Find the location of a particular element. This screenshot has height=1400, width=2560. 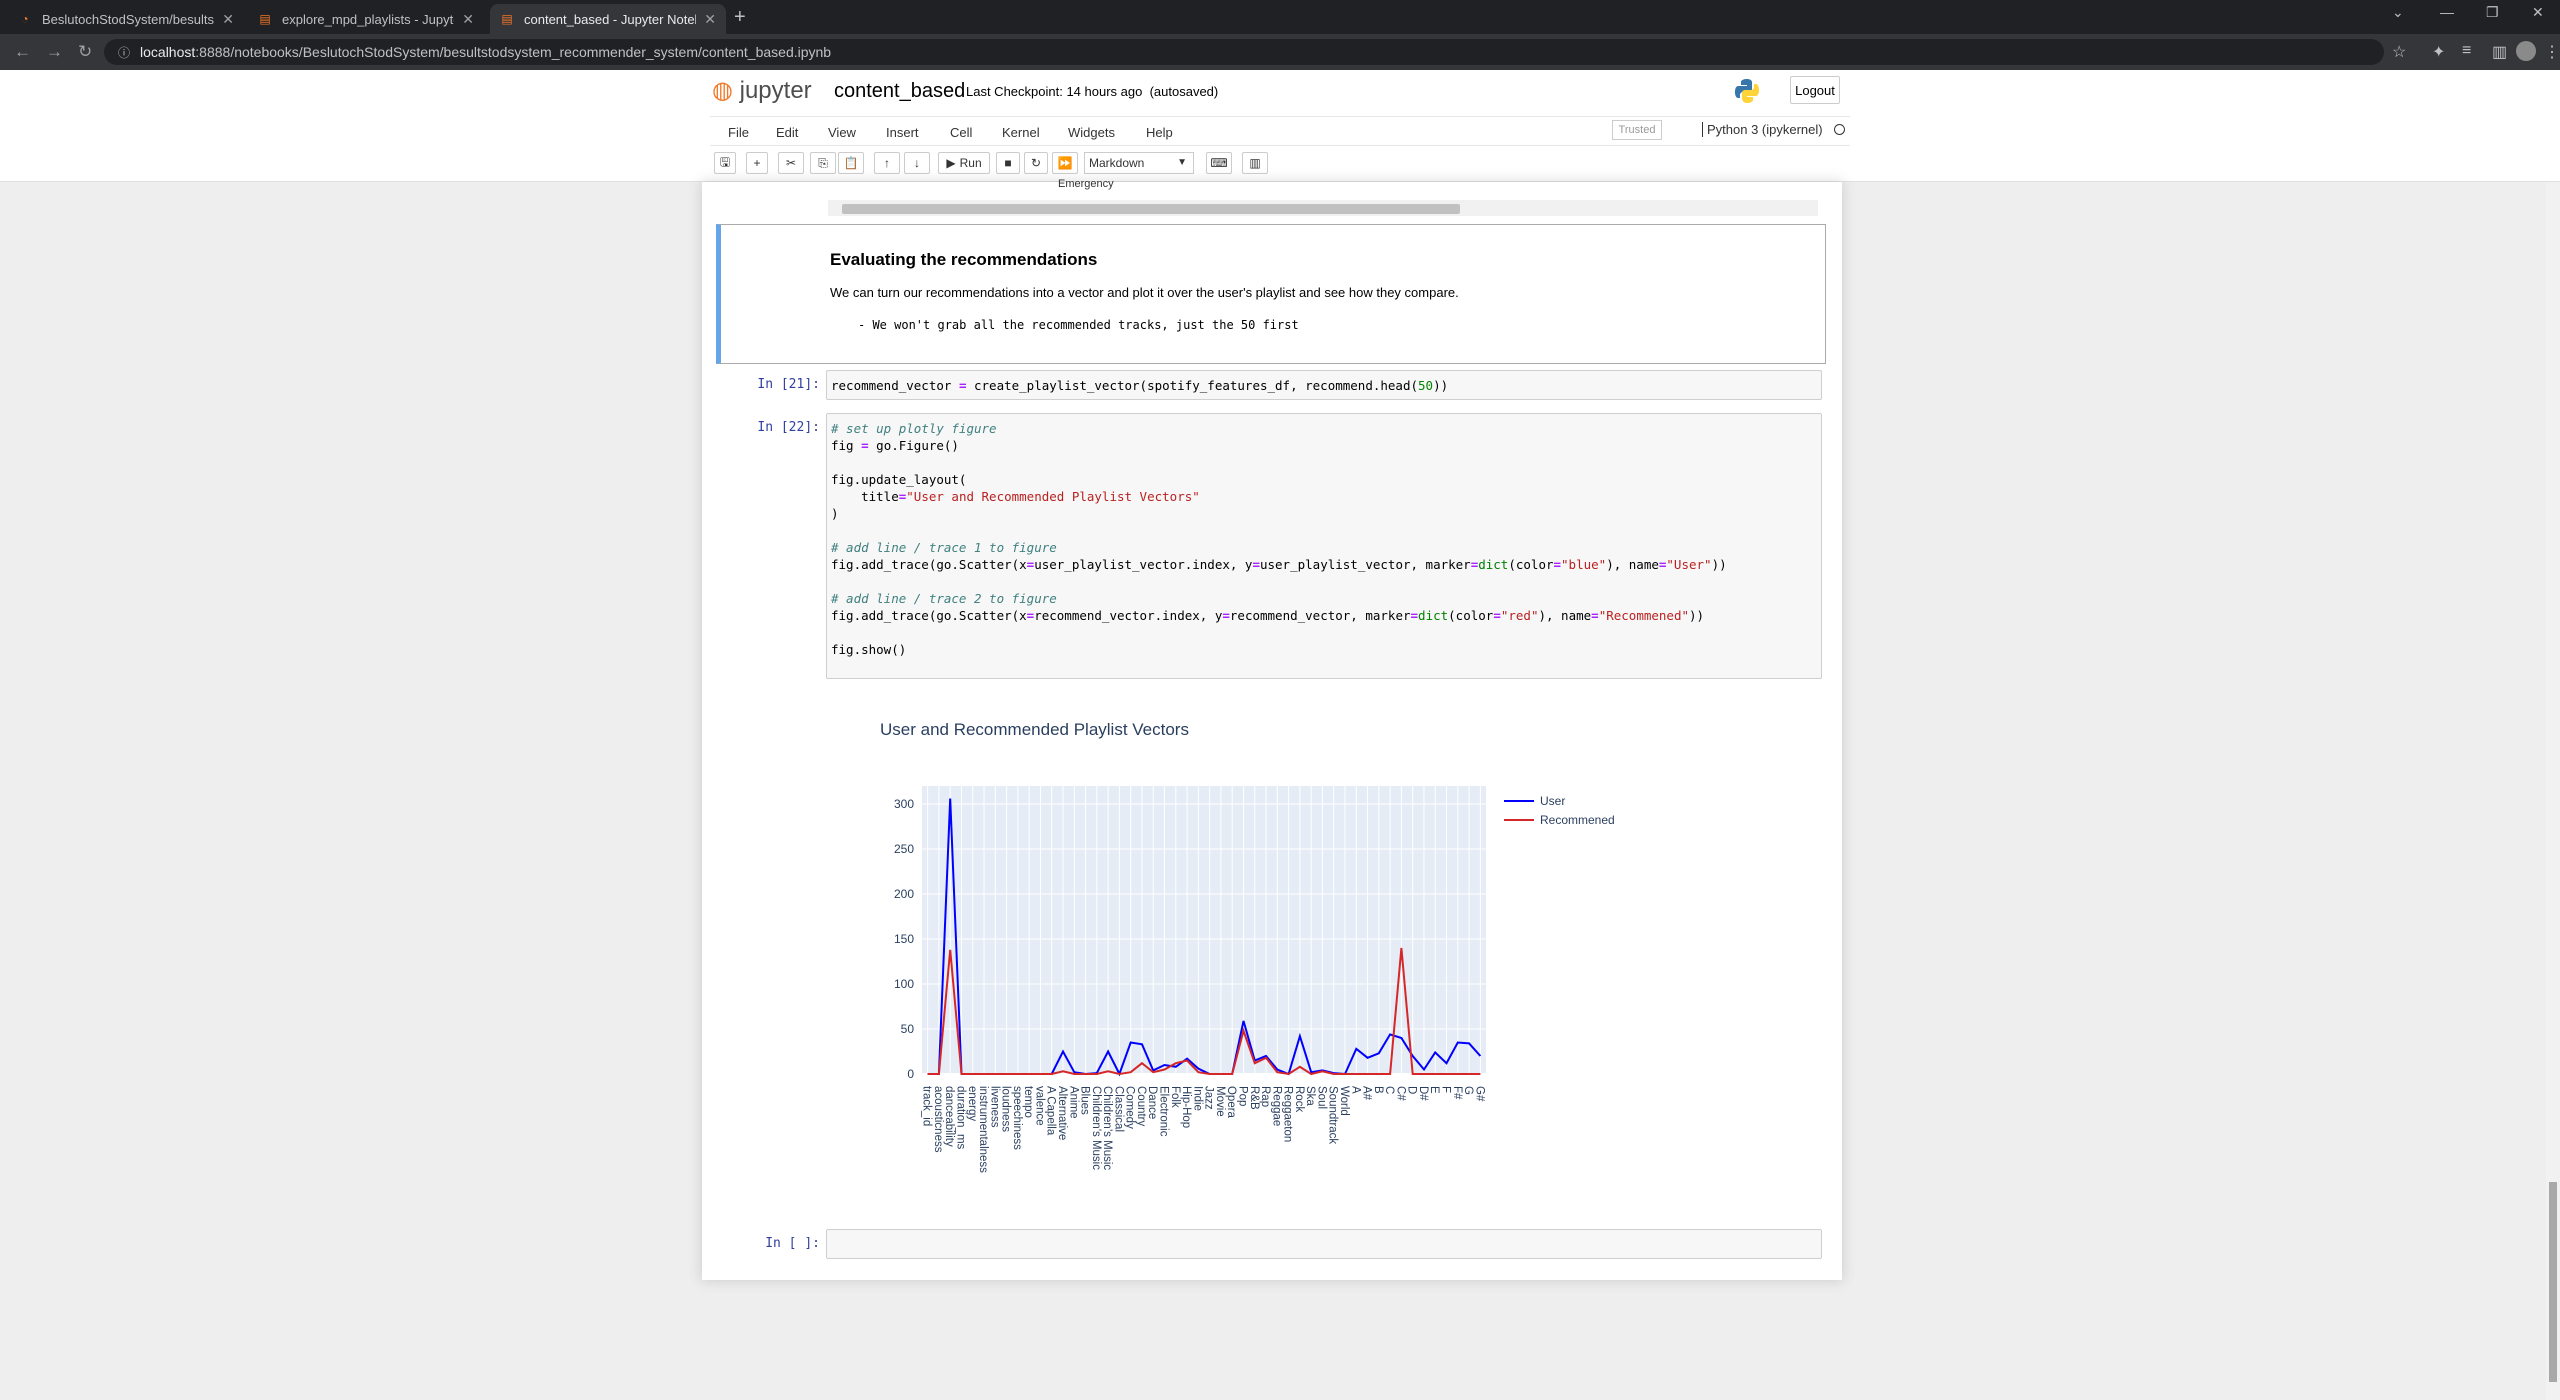

run-button: ▶ Run is located at coordinates (964, 163).